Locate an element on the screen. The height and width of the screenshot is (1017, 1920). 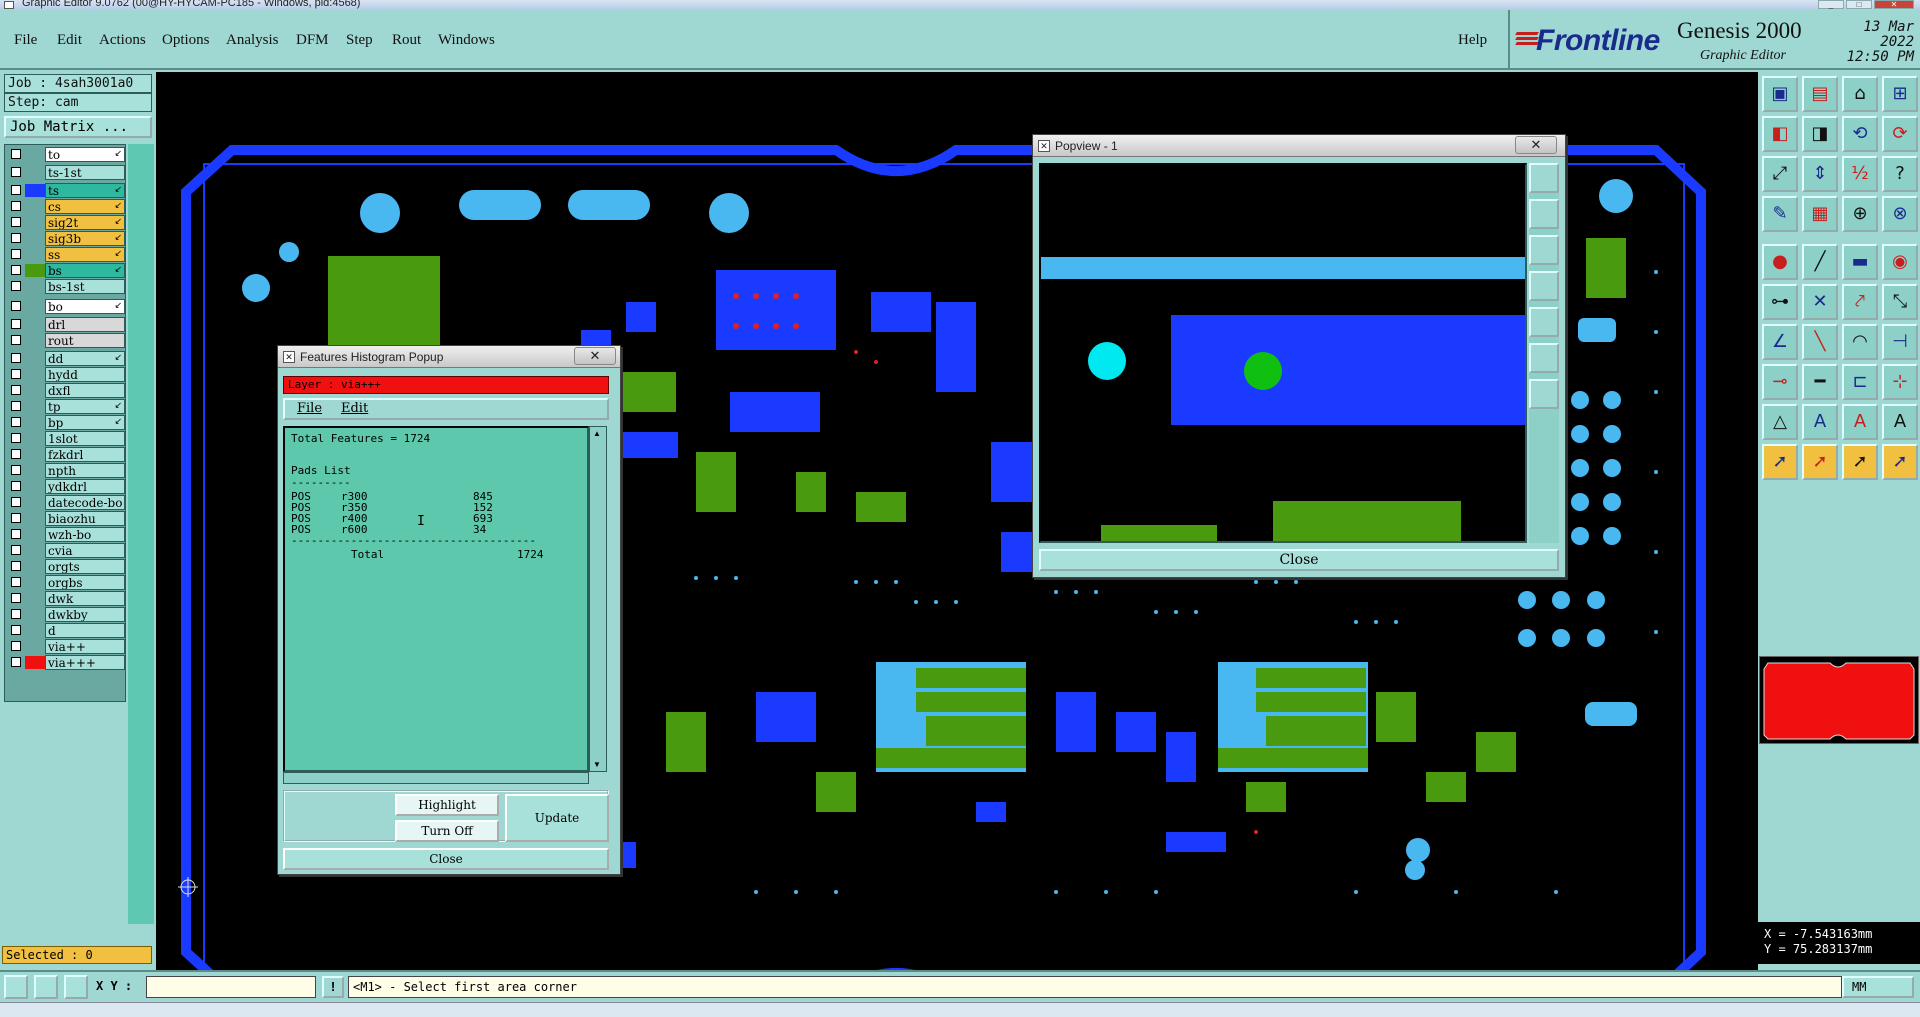
report-horizontal-scrollbar is located at coordinates (436, 778).